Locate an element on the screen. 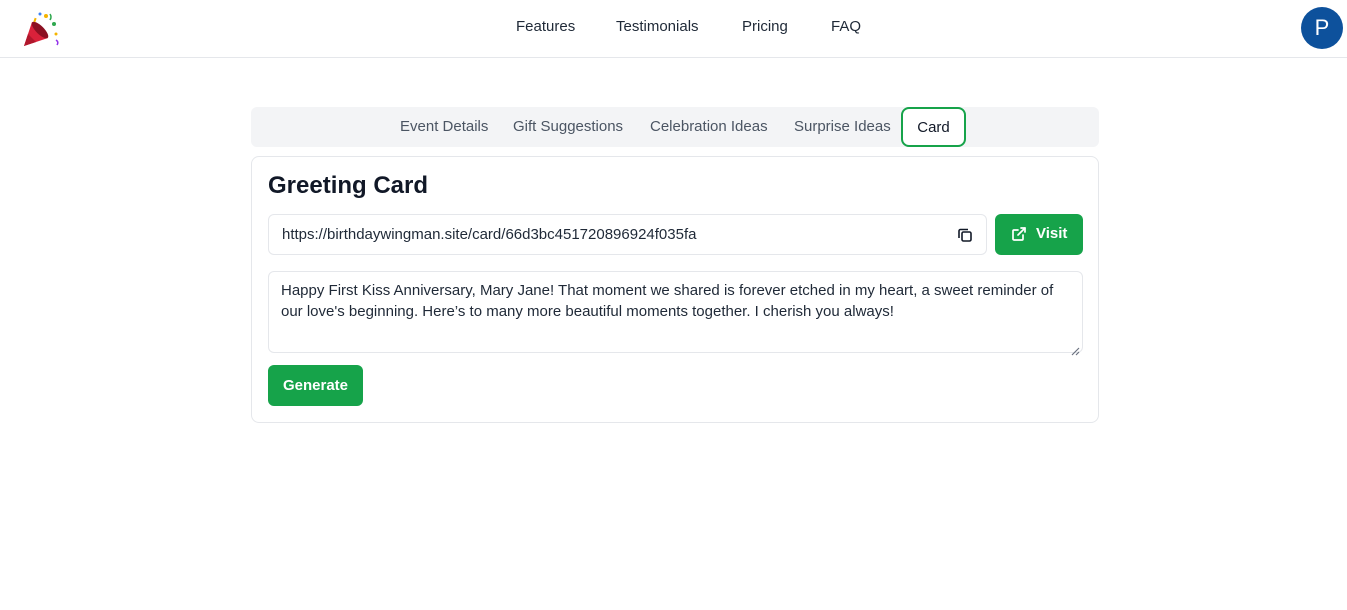 Image resolution: width=1347 pixels, height=610 pixels. tab-surprise-ideas: Surprise Ideas is located at coordinates (842, 127).